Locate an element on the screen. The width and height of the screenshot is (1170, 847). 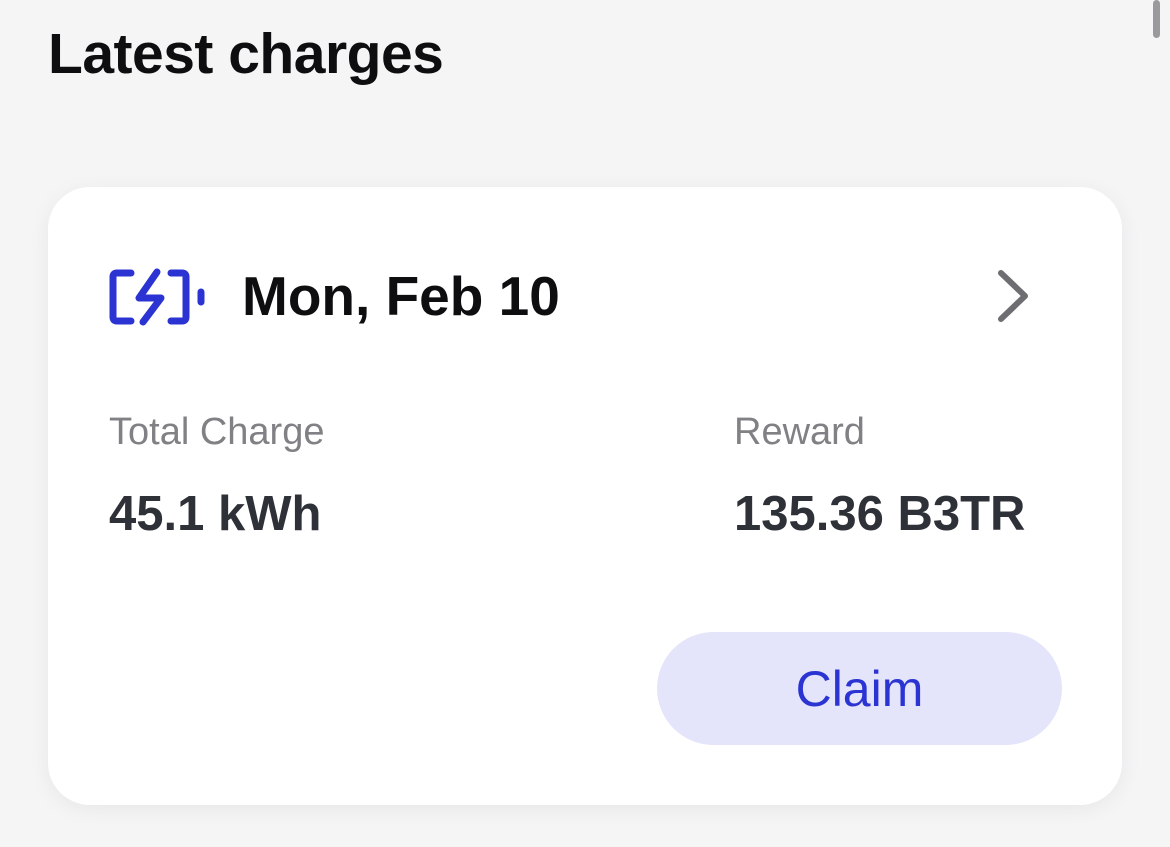
chevron-right-icon is located at coordinates (1013, 296).